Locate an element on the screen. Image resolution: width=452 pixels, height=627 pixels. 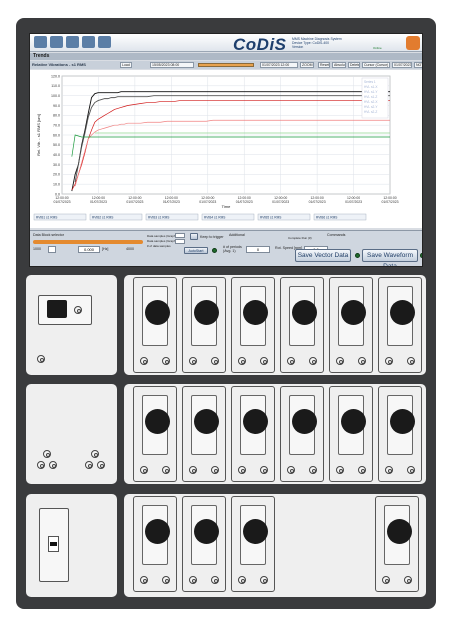
extra-value-field: NOT SET is located at coordinates (418, 65).